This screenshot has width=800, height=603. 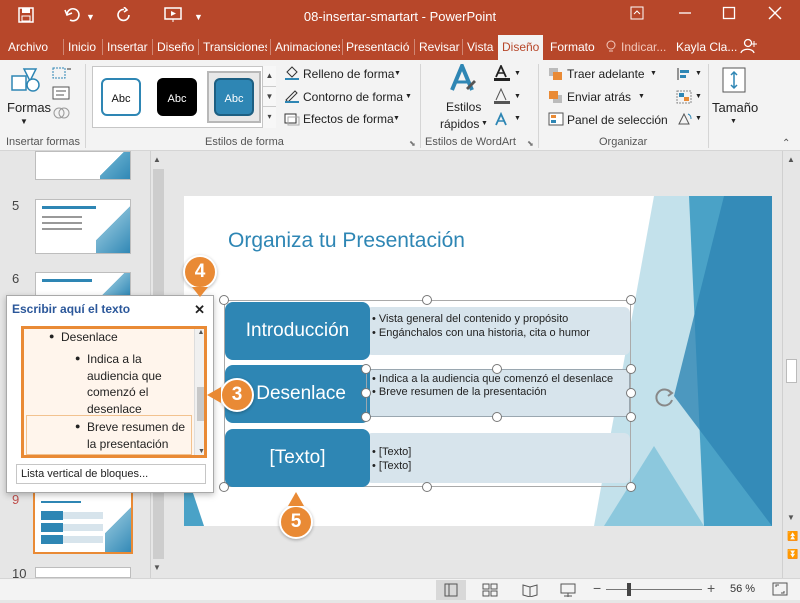 I want to click on shape-outline-button: Contorno de forma, so click(x=353, y=97).